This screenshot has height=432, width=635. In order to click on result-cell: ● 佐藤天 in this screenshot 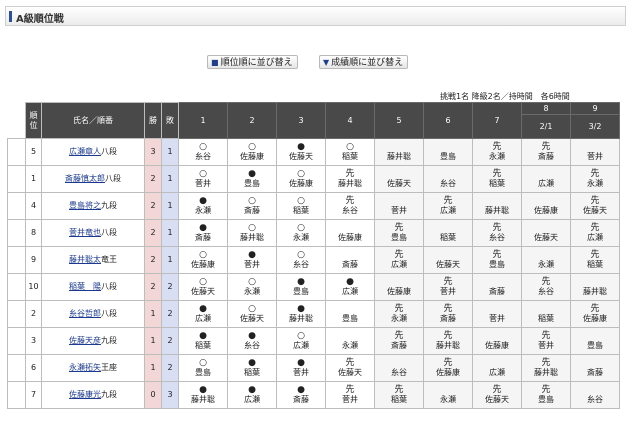, I will do `click(301, 152)`.